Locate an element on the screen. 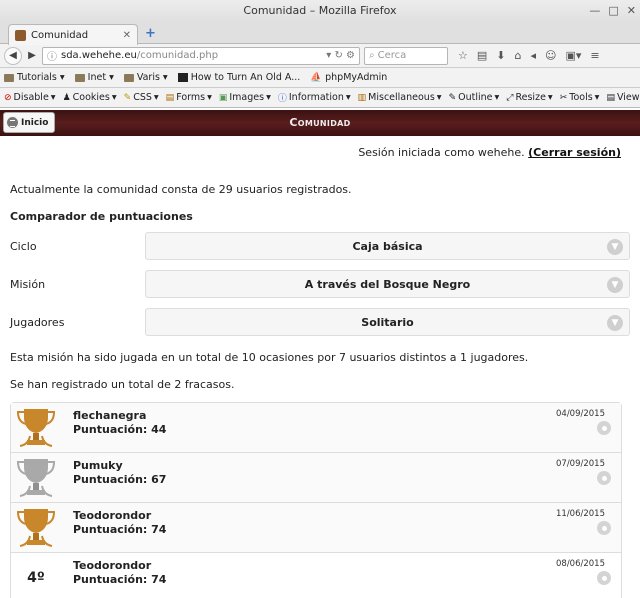 This screenshot has width=640, height=598. close-icon: ✕ is located at coordinates (631, 11).